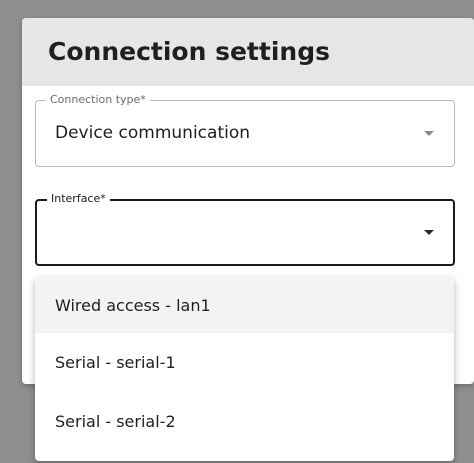 The height and width of the screenshot is (463, 474). What do you see at coordinates (245, 229) in the screenshot?
I see `interface-select: Interface*` at bounding box center [245, 229].